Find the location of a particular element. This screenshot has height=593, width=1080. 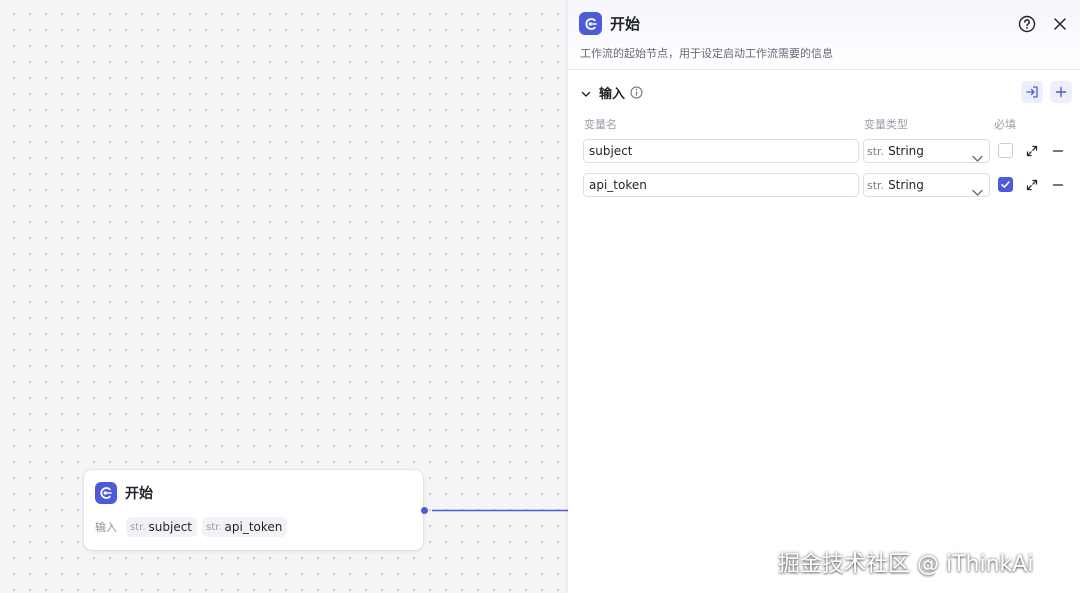

input-section-title: 输入 is located at coordinates (612, 94).